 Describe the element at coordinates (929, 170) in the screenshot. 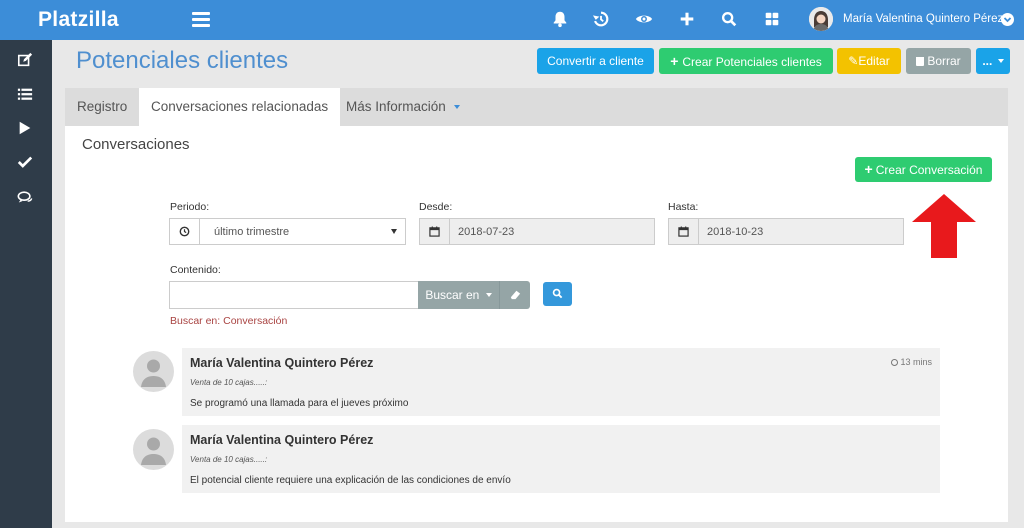

I see `create-conversation-label: Crear Conversación` at that location.